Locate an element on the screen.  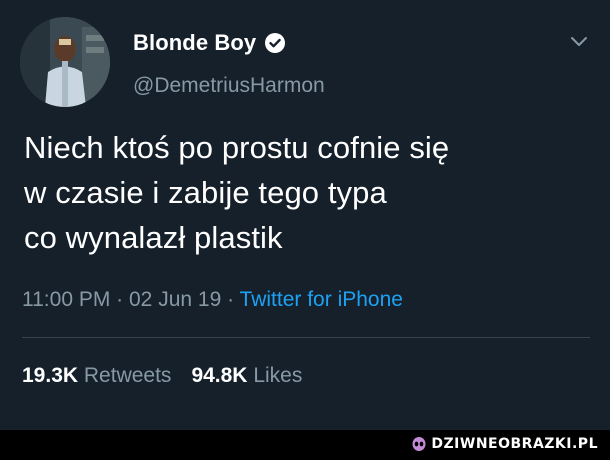
alien-icon is located at coordinates (419, 444).